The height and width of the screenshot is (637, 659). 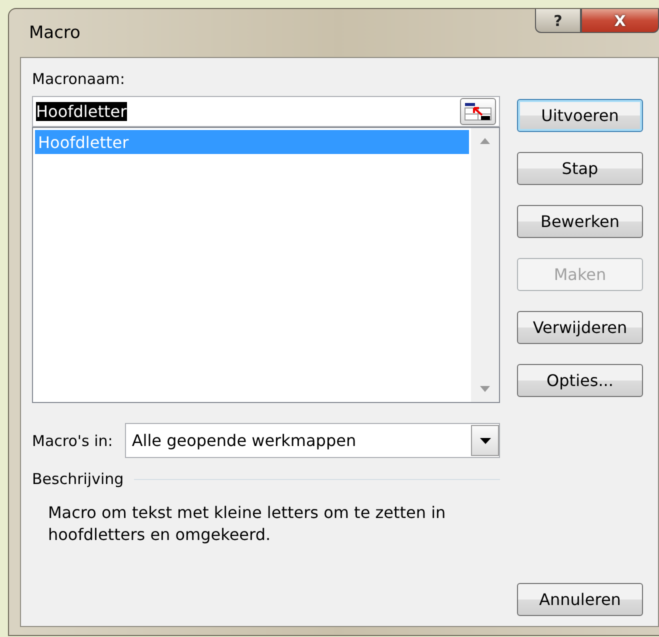 What do you see at coordinates (312, 440) in the screenshot?
I see `macros-in-dropdown: Alle geopende werkmappen` at bounding box center [312, 440].